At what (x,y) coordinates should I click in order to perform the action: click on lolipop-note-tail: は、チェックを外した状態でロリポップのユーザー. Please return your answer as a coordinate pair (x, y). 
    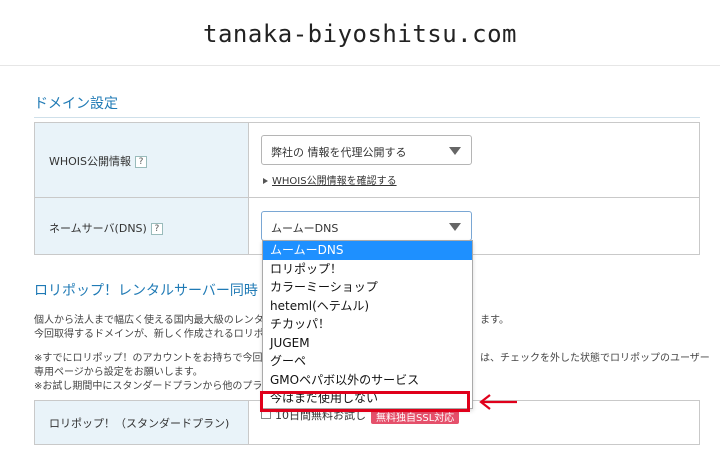
    Looking at the image, I should click on (595, 358).